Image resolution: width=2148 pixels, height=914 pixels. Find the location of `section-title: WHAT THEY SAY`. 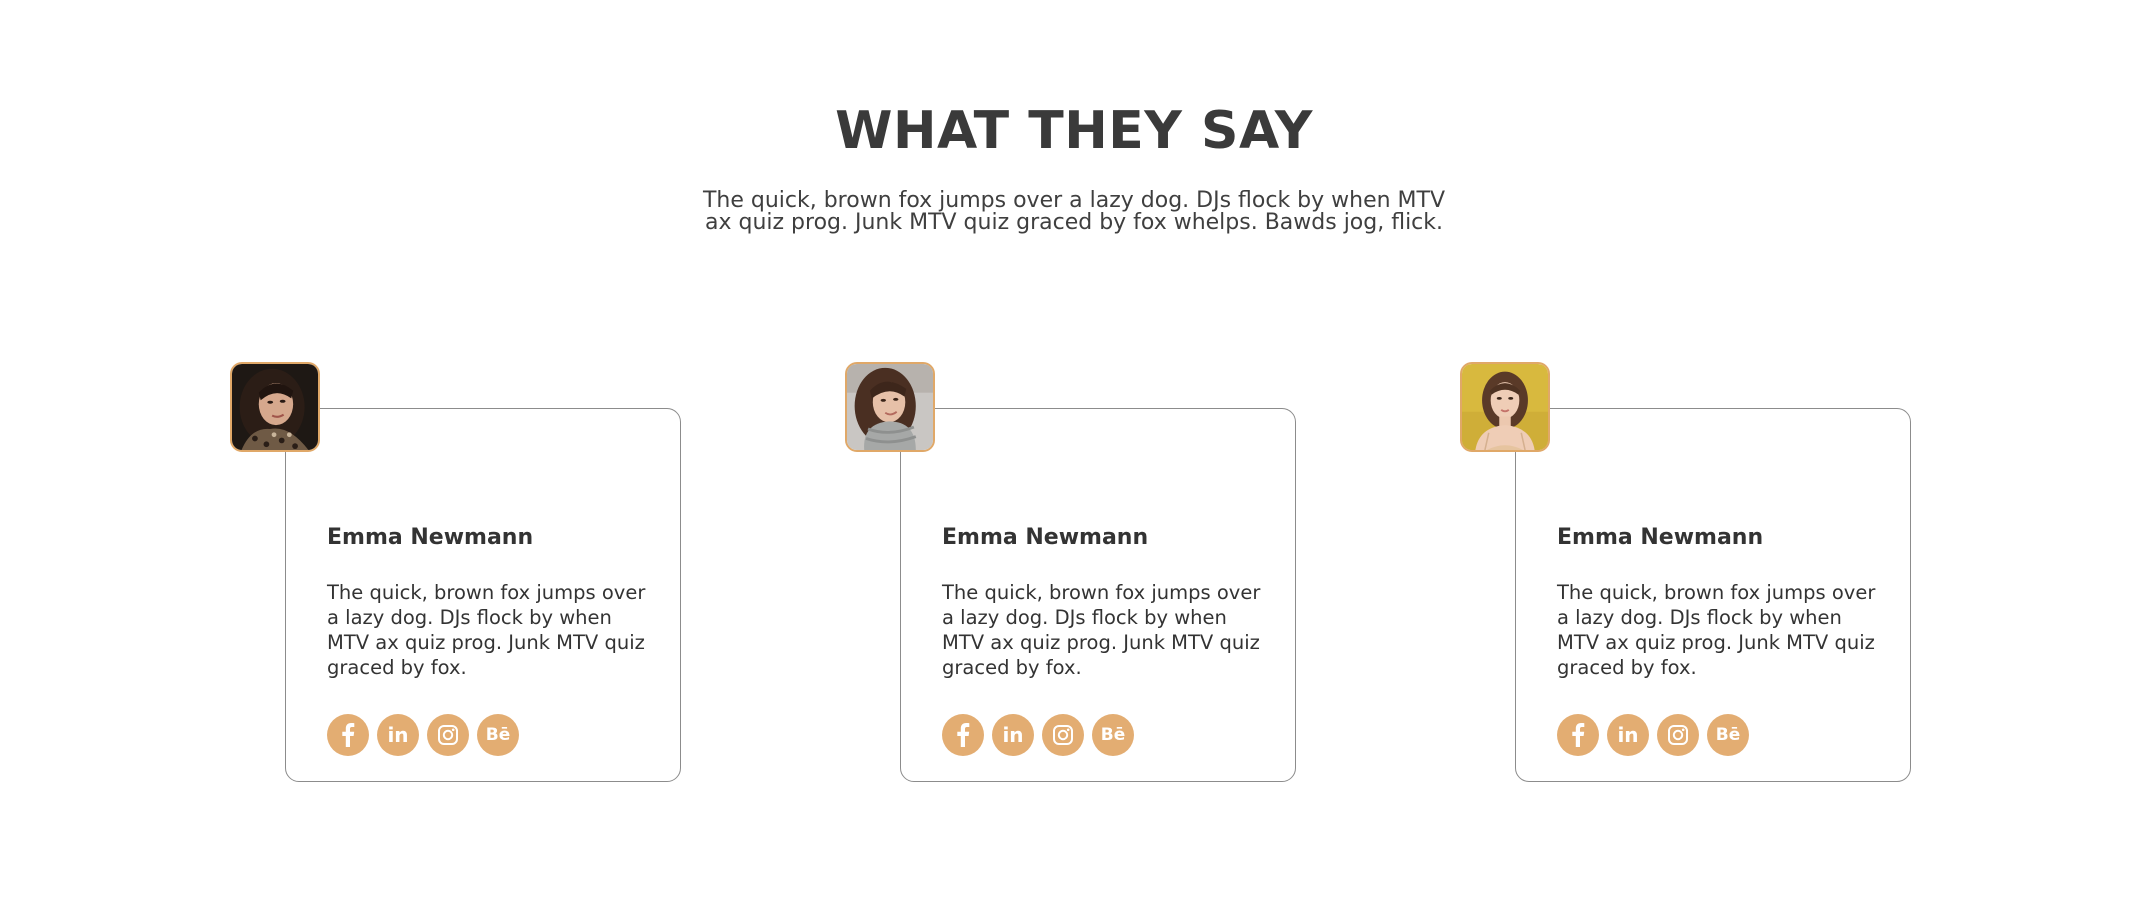

section-title: WHAT THEY SAY is located at coordinates (1074, 131).